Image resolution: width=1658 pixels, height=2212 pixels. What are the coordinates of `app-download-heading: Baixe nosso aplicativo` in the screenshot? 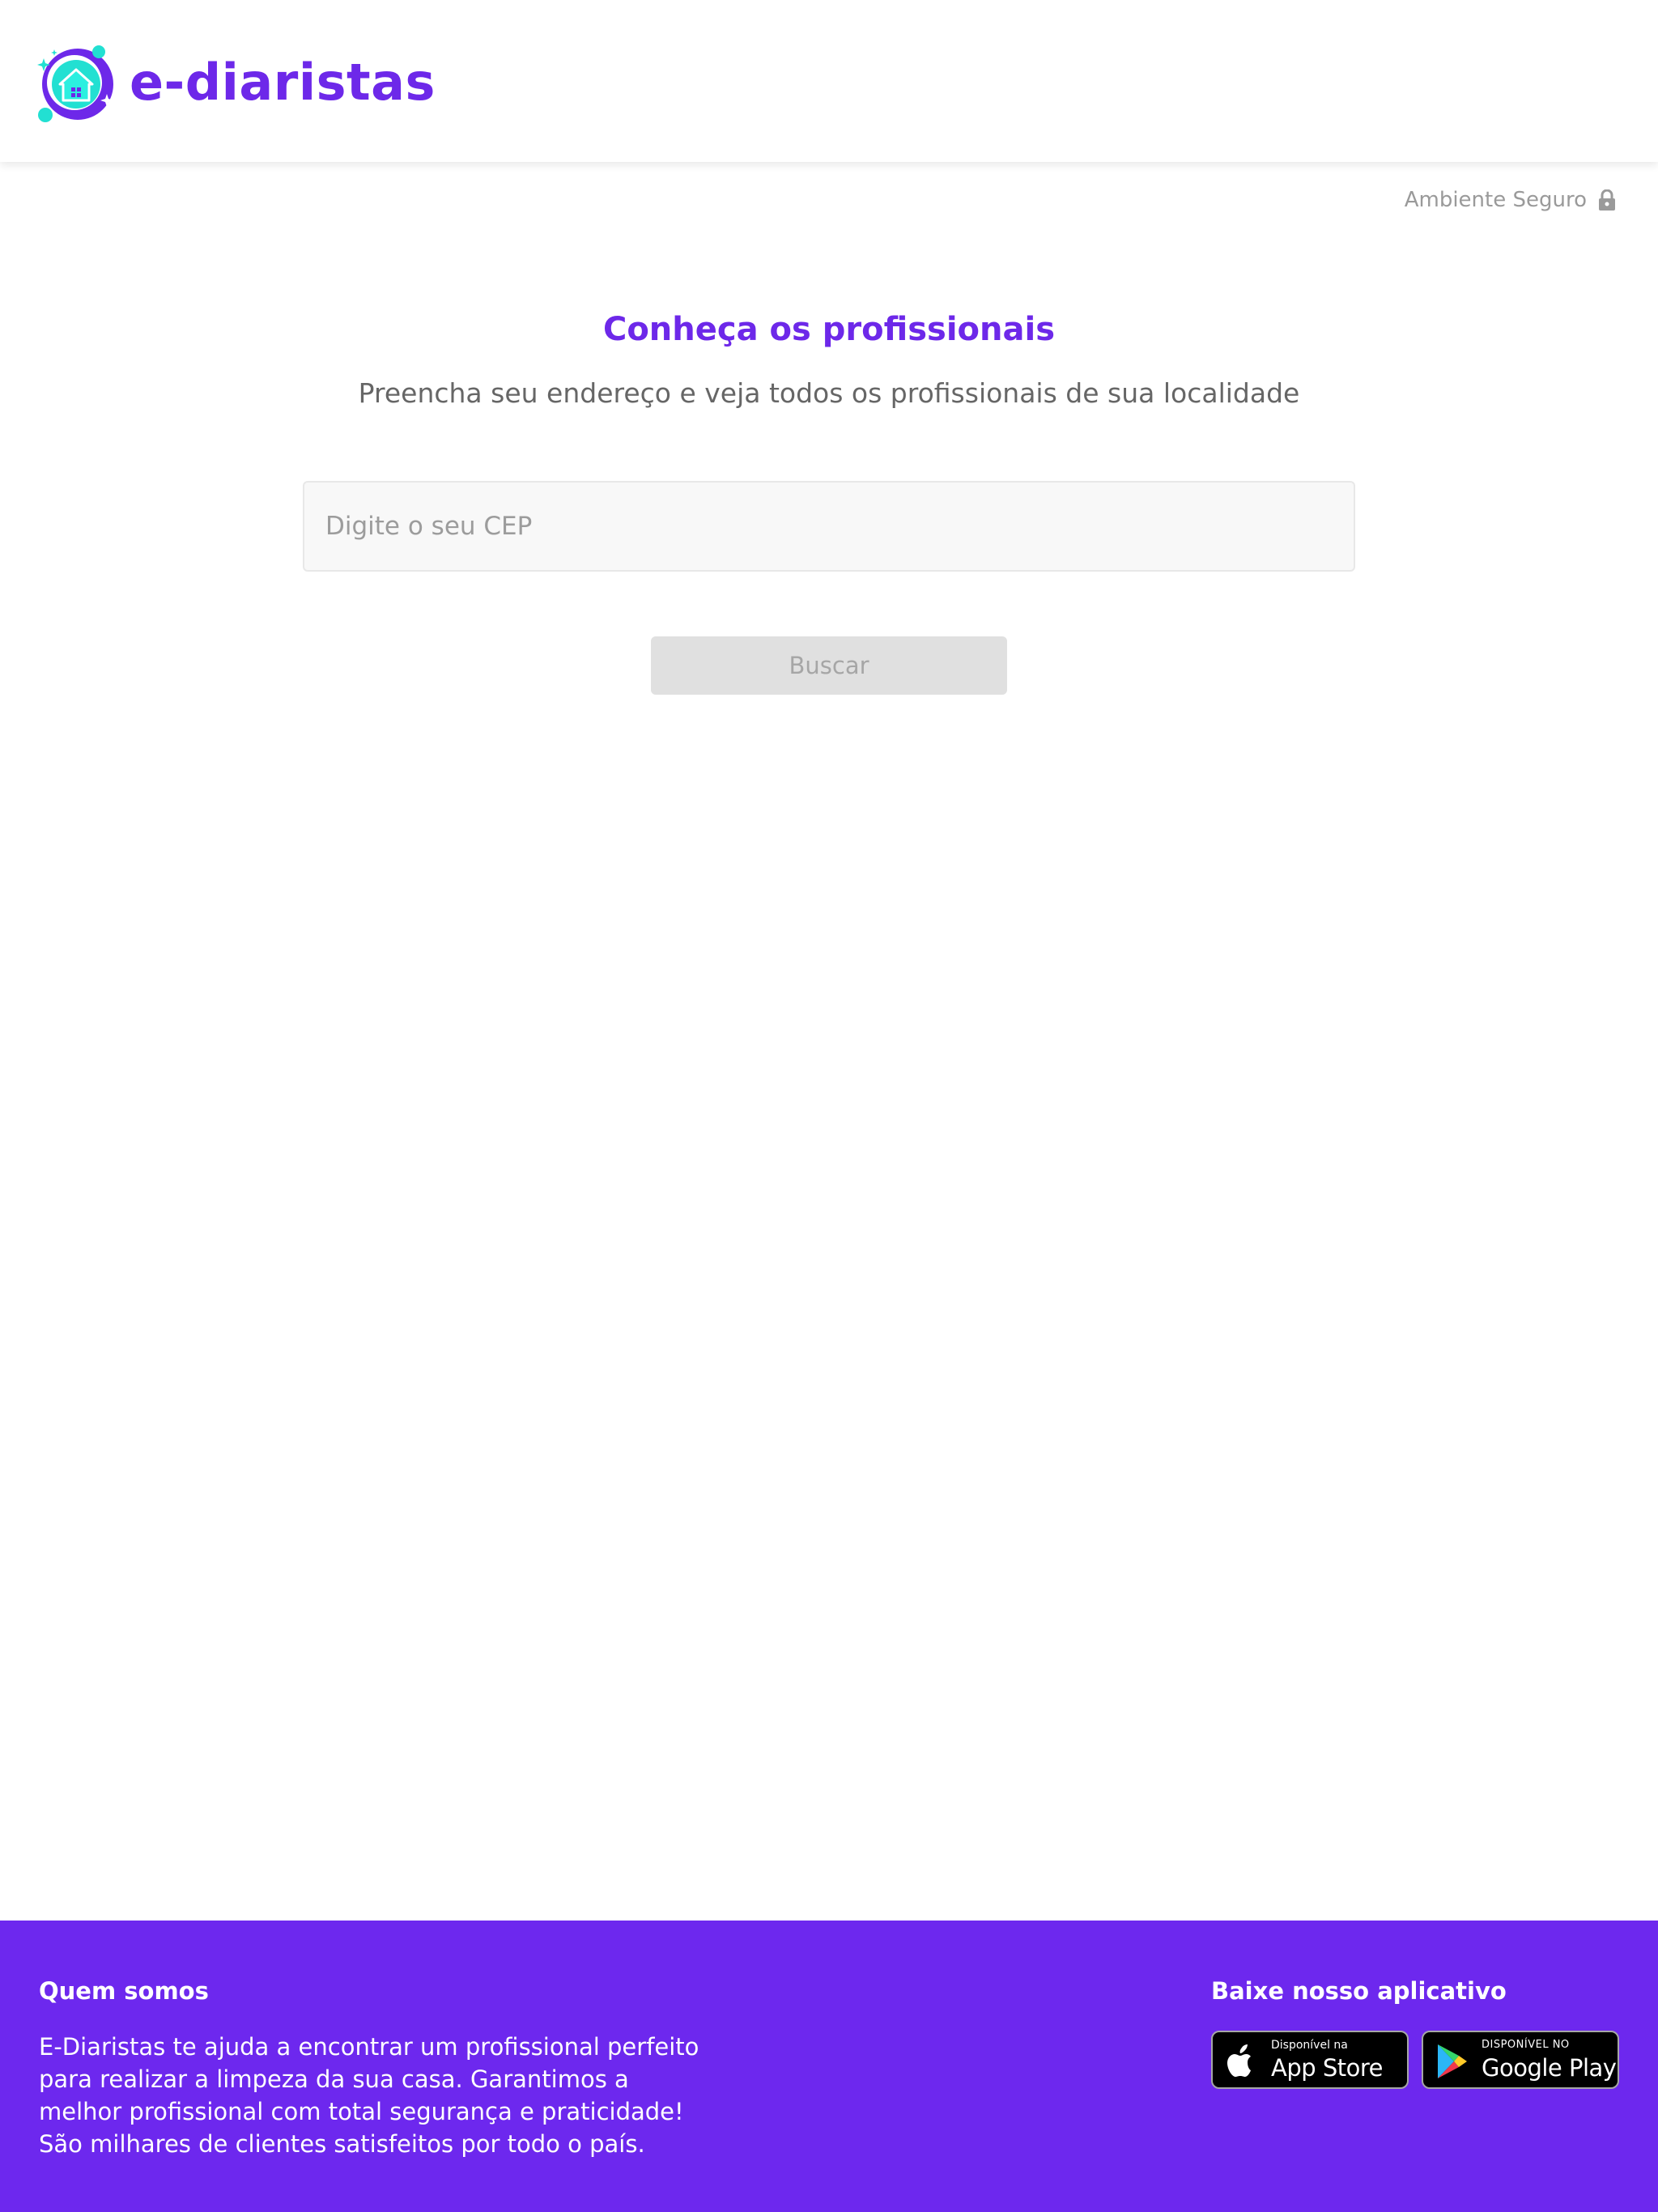 It's located at (1359, 1991).